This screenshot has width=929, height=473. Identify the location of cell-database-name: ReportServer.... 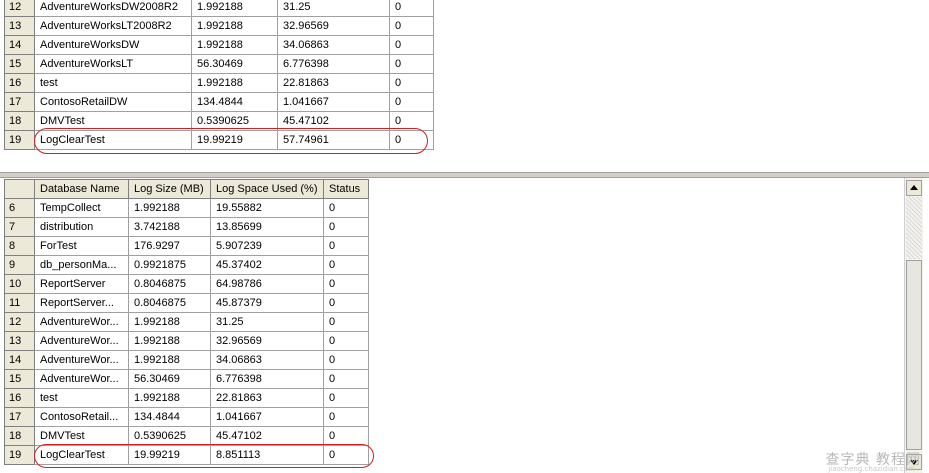
(81, 303).